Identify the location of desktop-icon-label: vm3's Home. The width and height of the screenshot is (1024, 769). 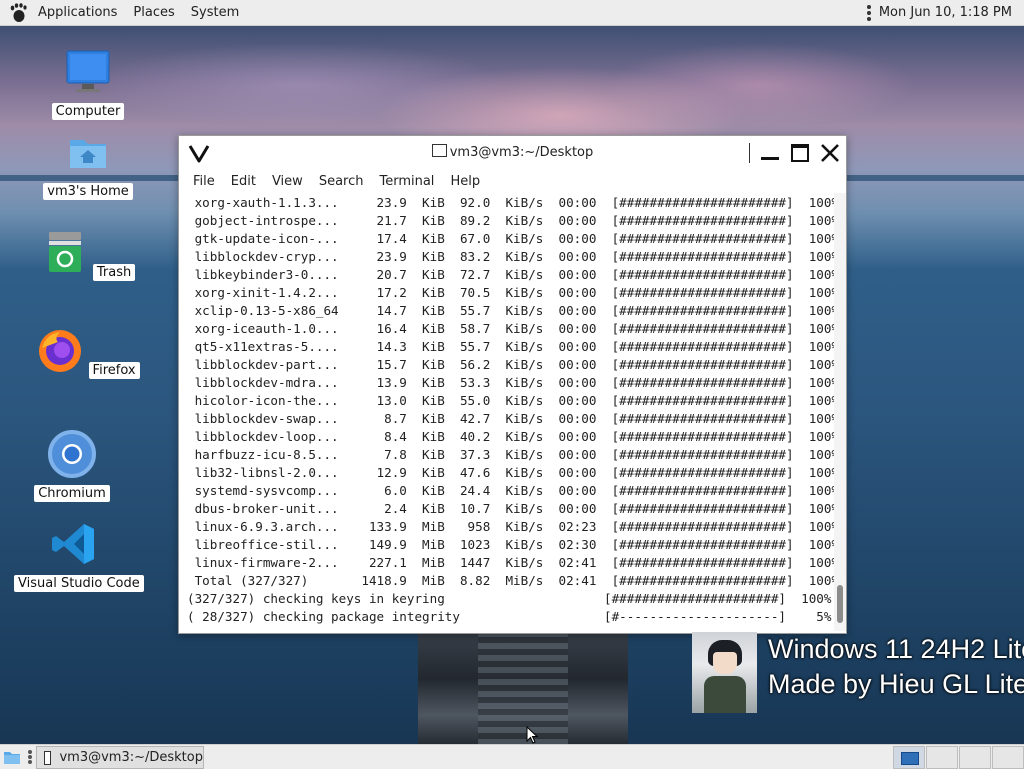
(88, 191).